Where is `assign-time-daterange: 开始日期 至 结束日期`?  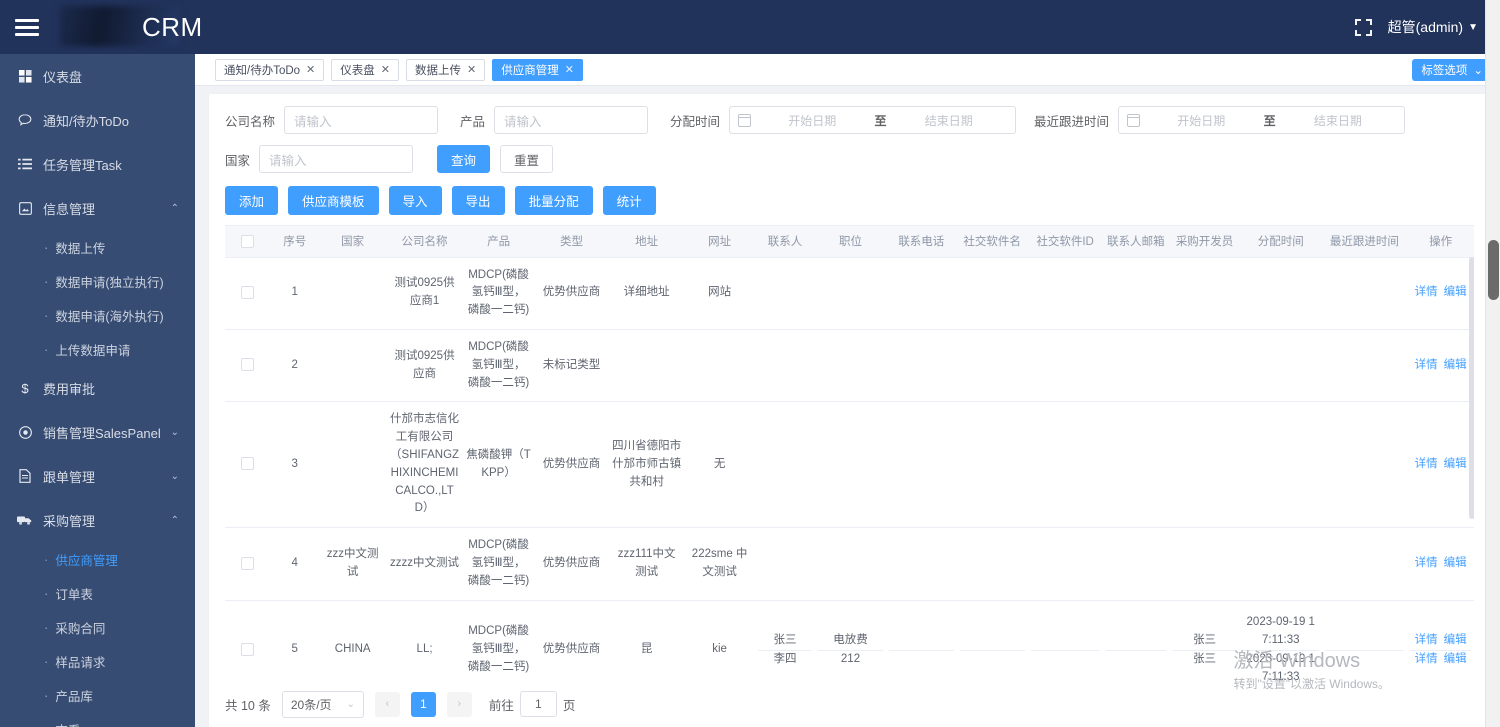 assign-time-daterange: 开始日期 至 结束日期 is located at coordinates (873, 120).